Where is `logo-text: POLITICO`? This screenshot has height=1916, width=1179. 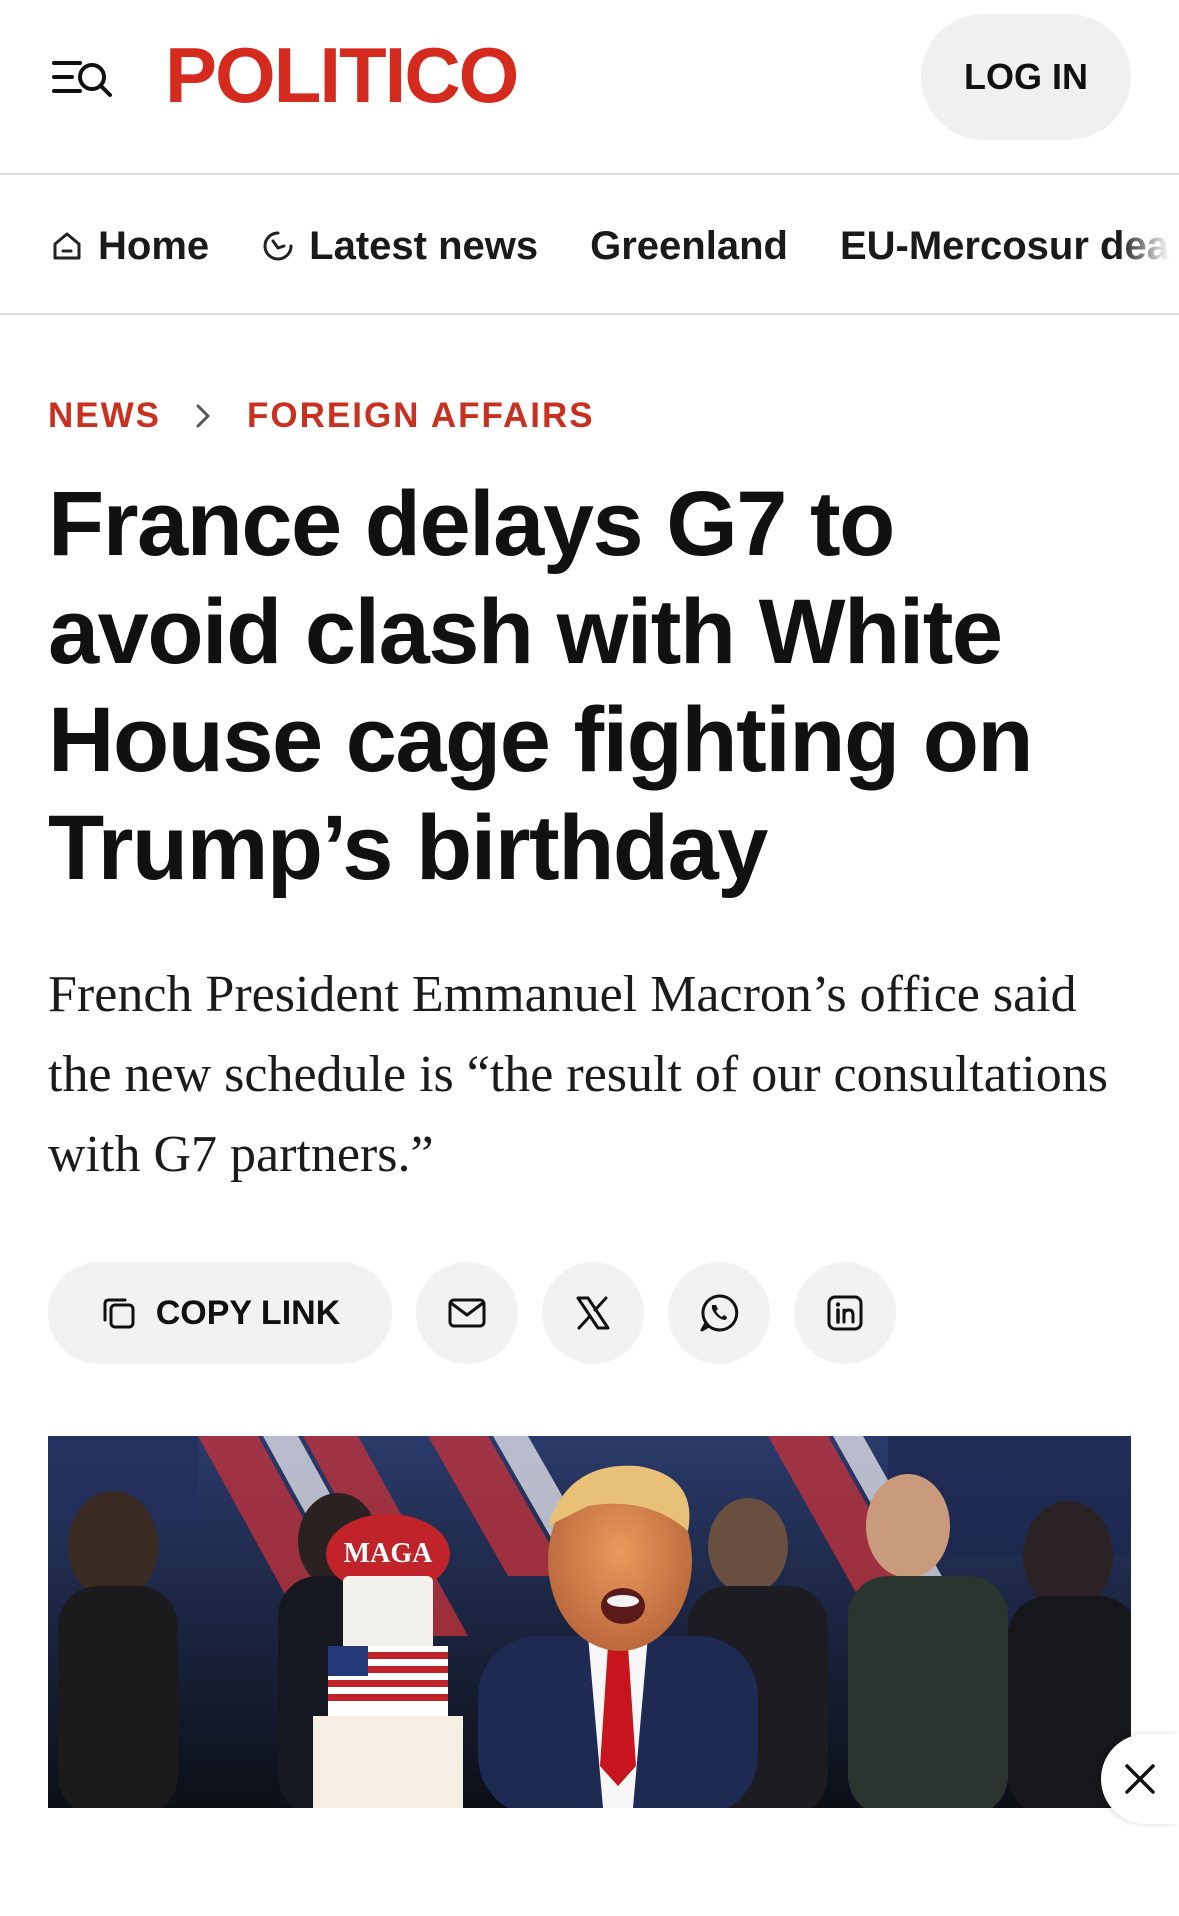
logo-text: POLITICO is located at coordinates (342, 74).